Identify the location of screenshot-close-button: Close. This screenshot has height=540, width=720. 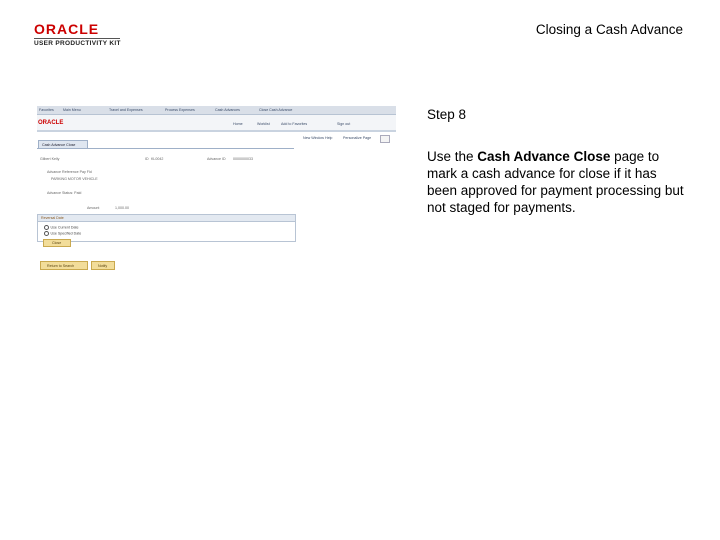
(57, 243).